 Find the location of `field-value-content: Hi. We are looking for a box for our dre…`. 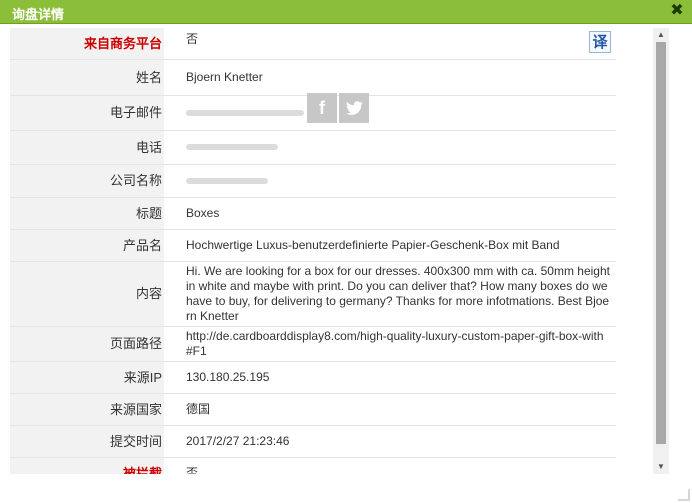

field-value-content: Hi. We are looking for a box for our dre… is located at coordinates (390, 294).